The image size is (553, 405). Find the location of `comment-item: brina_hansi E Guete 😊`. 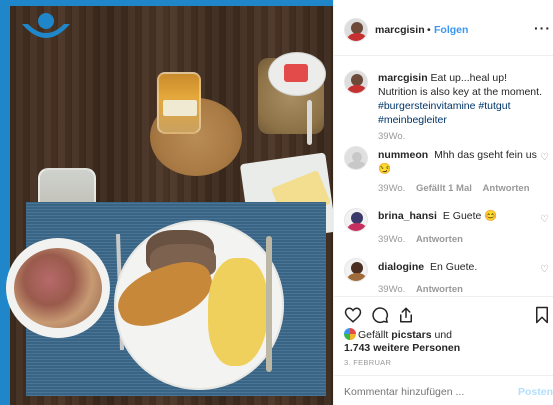

comment-item: brina_hansi E Guete 😊 is located at coordinates (458, 216).